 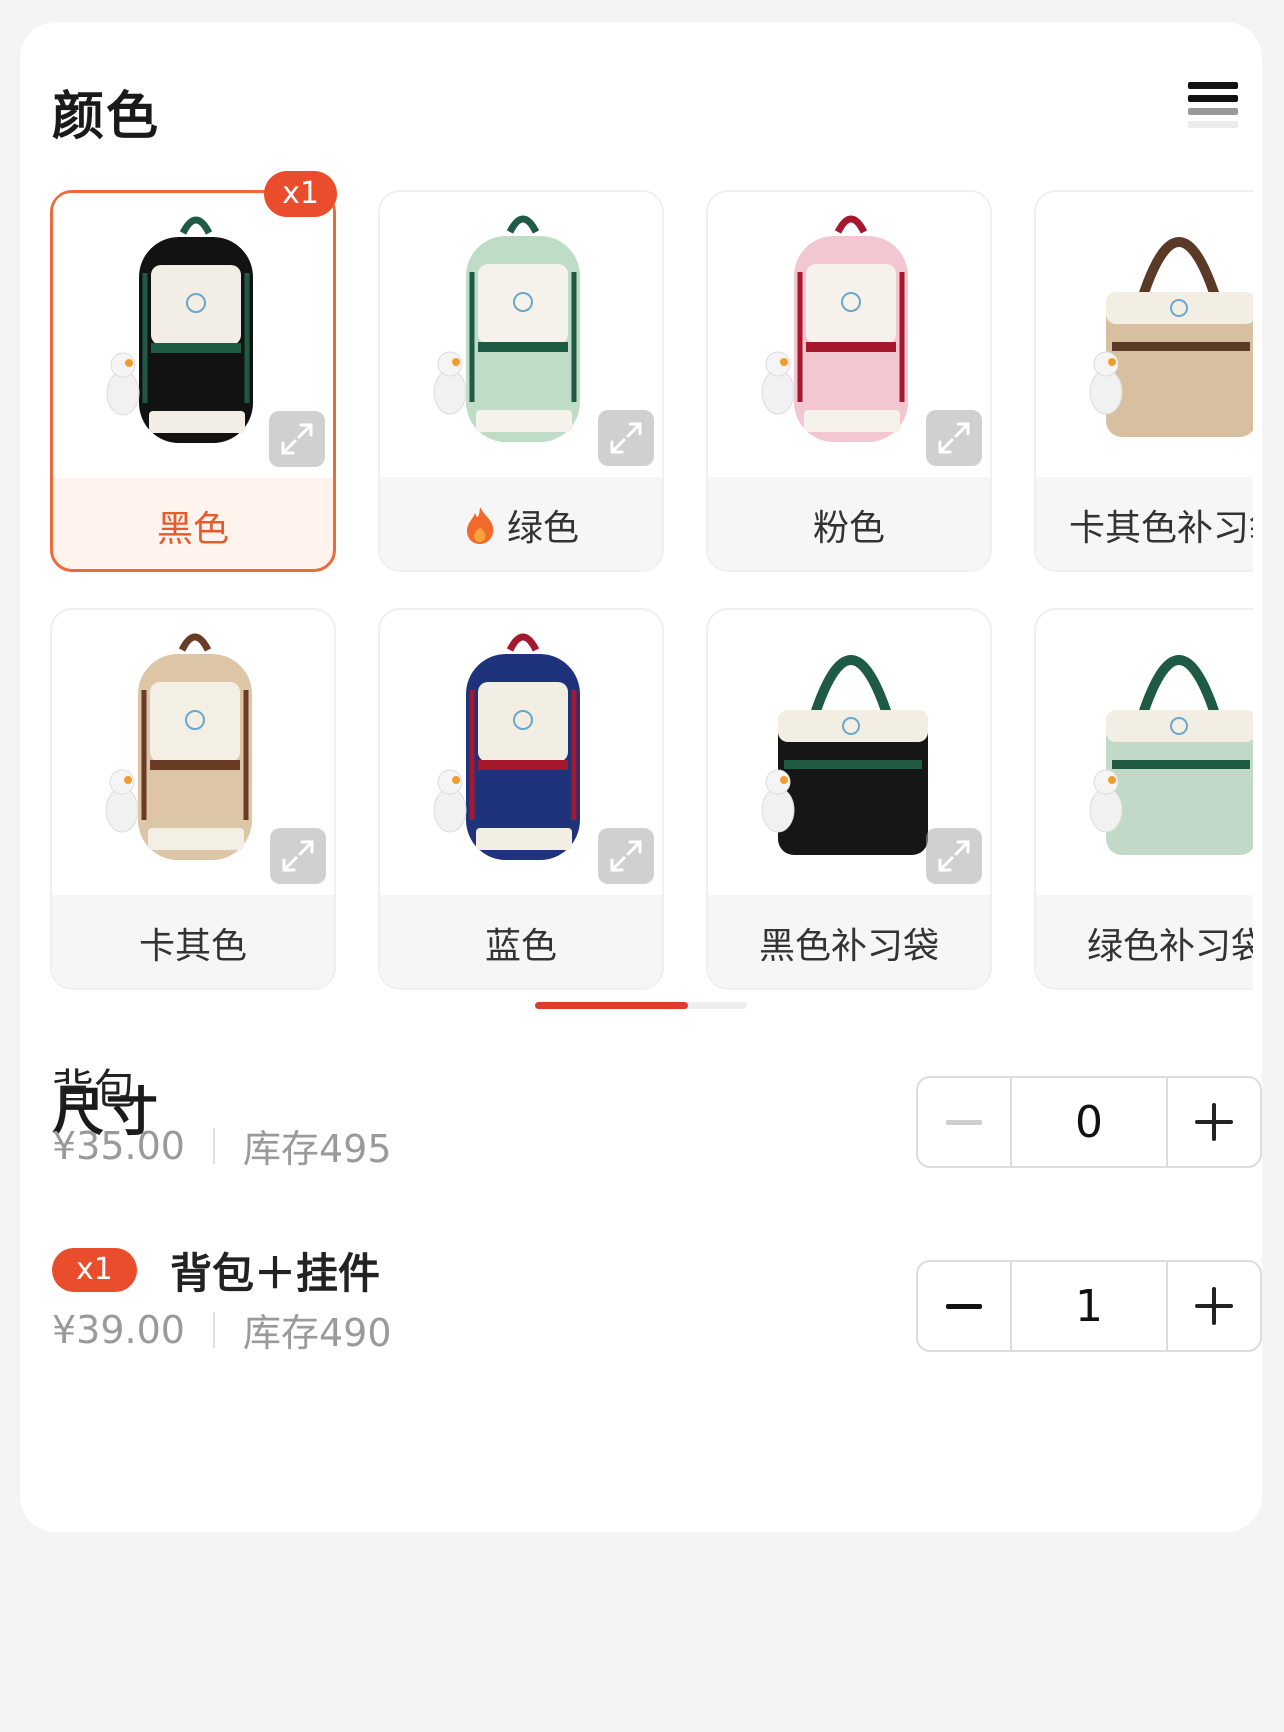 I want to click on size-option-price: ¥39.00, so click(x=118, y=1329).